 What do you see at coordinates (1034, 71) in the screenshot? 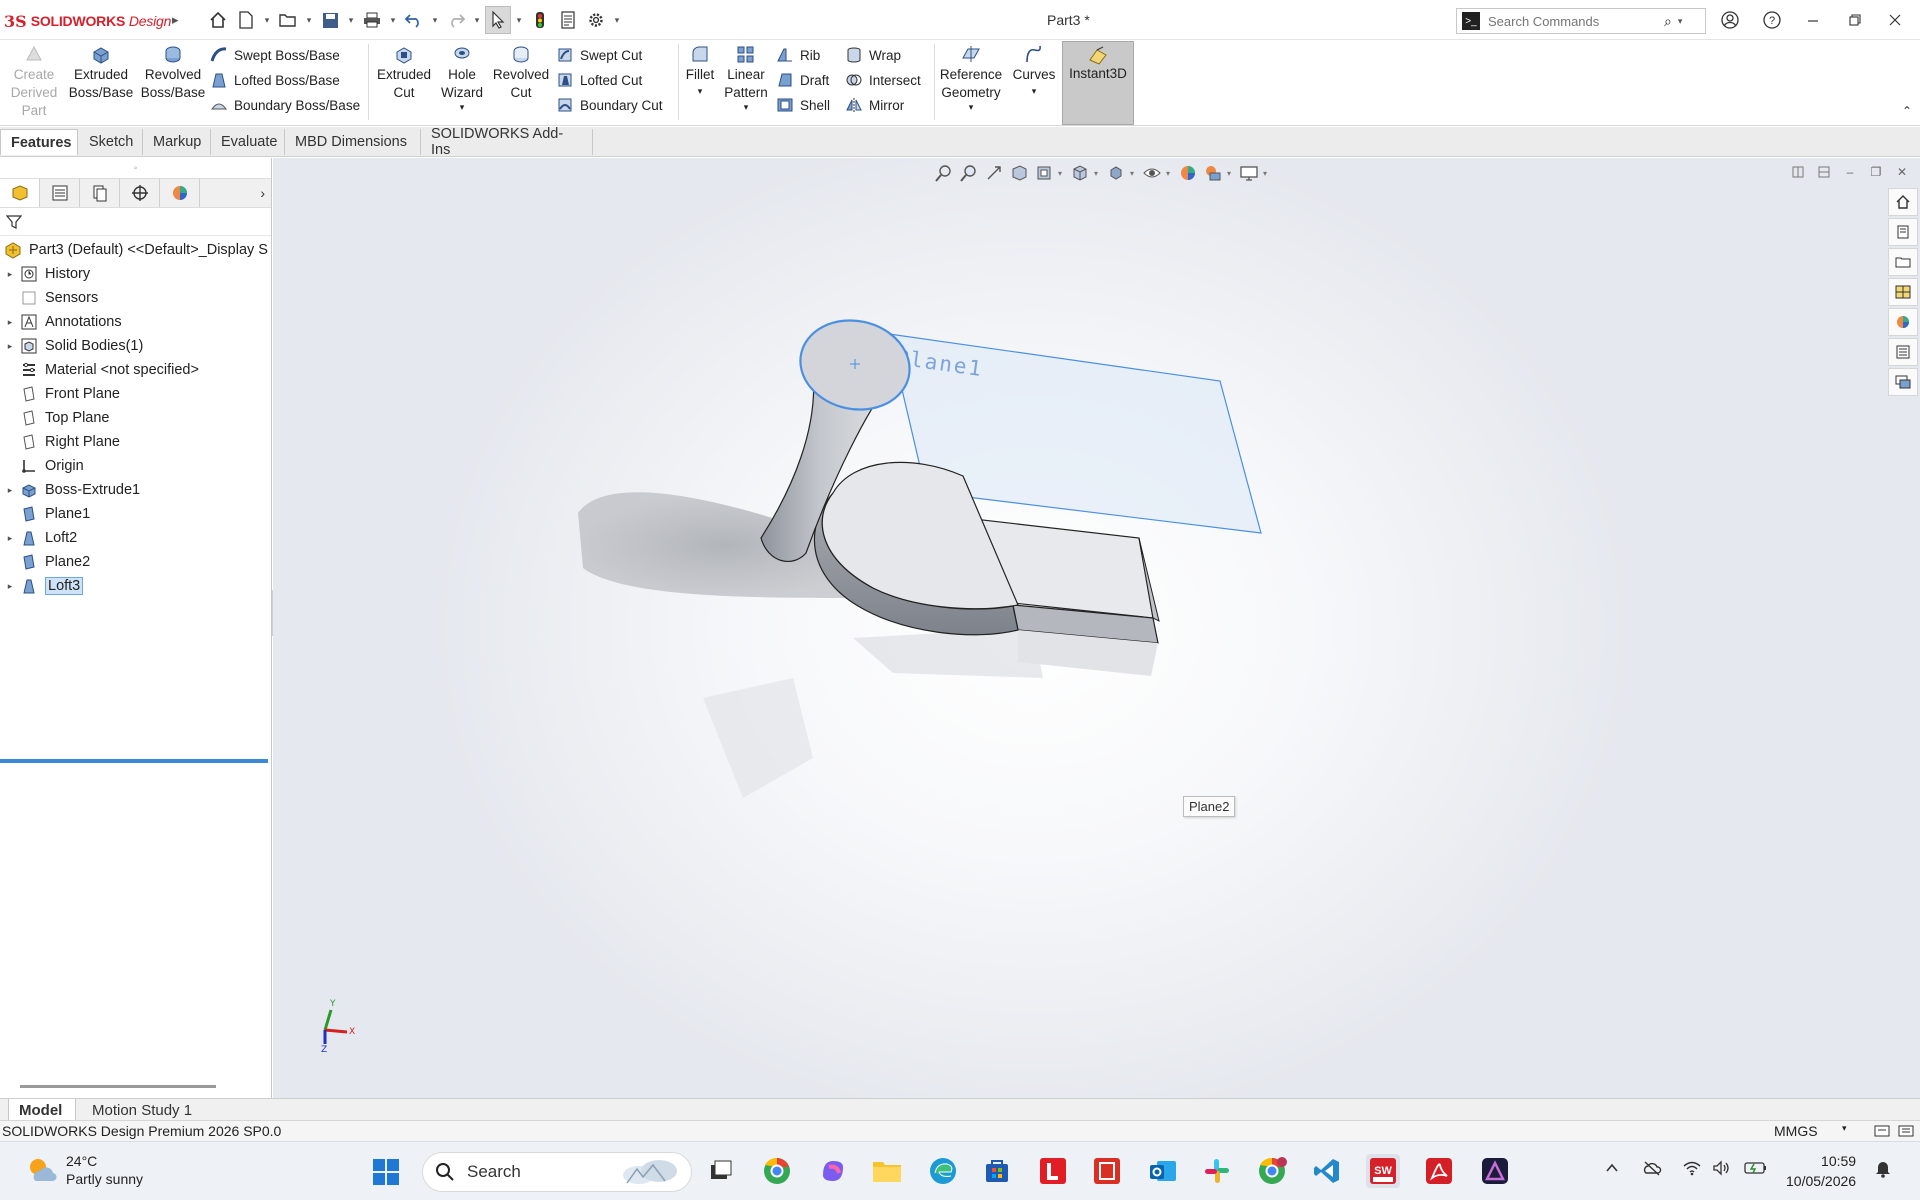
I see `curves-button: Curves ▾` at bounding box center [1034, 71].